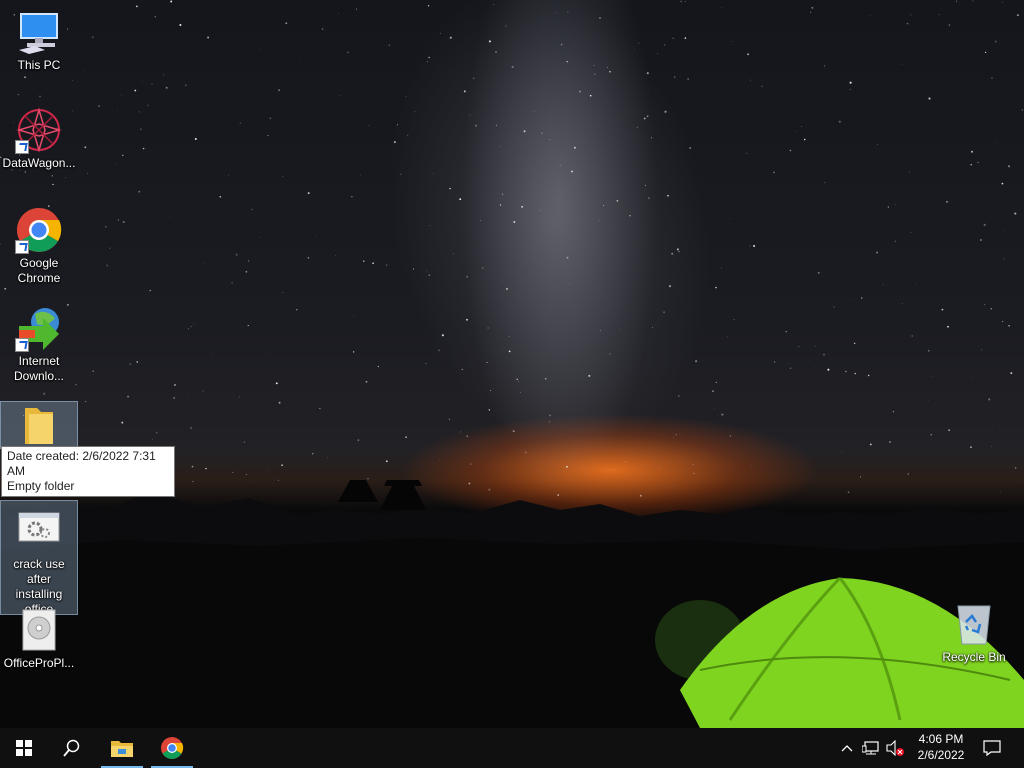 The height and width of the screenshot is (768, 1024). Describe the element at coordinates (39, 558) in the screenshot. I see `desktop-icon-crack-file: crack use after installing office` at that location.